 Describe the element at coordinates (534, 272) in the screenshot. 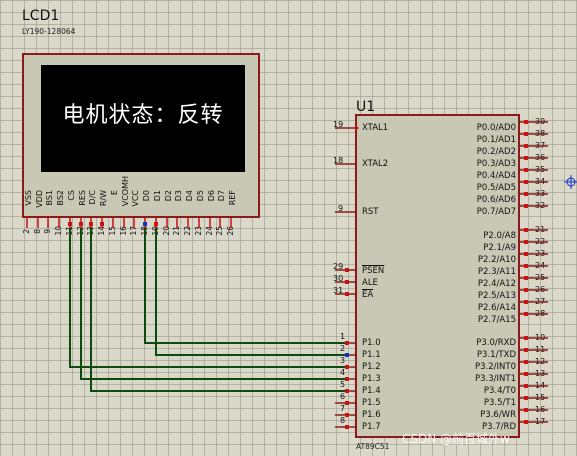

I see `mcu-right-stubs` at that location.